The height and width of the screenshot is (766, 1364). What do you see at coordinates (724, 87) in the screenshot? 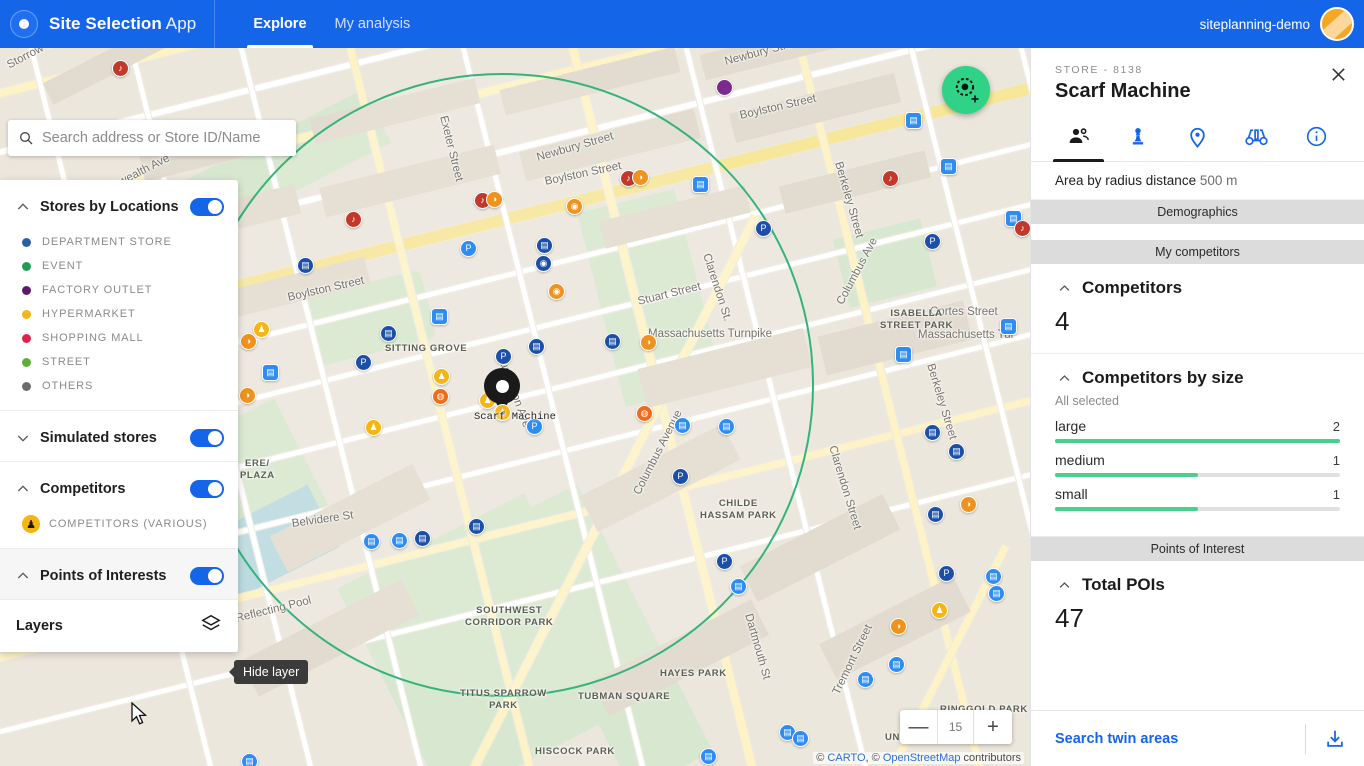
I see `poi-marker` at bounding box center [724, 87].